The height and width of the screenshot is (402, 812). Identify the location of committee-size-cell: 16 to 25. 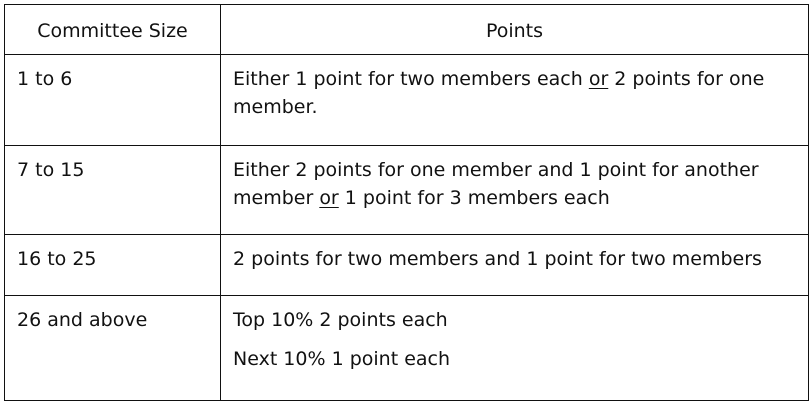
(112, 265).